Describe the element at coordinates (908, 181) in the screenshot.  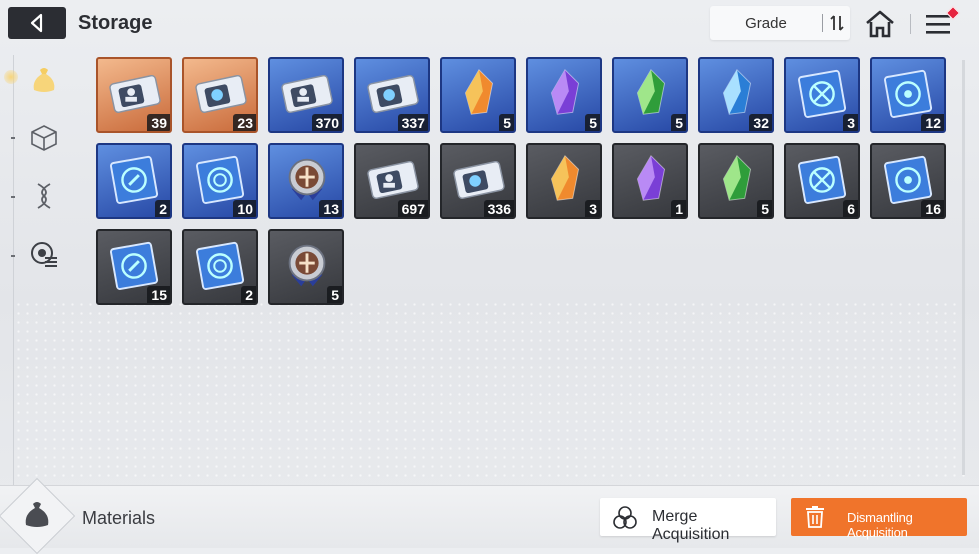
I see `item-slot: 16` at that location.